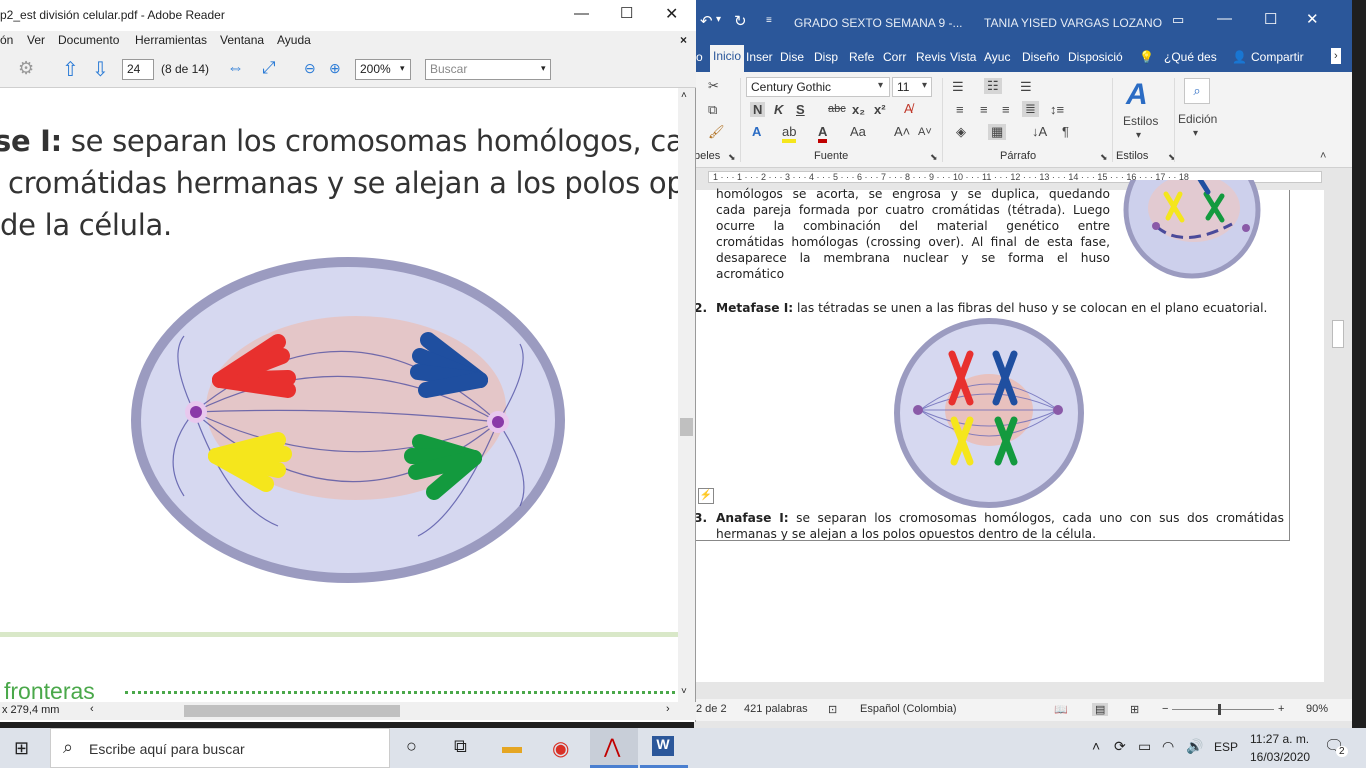  Describe the element at coordinates (626, 13) in the screenshot. I see `adobe-maximize-icon: ☐` at that location.